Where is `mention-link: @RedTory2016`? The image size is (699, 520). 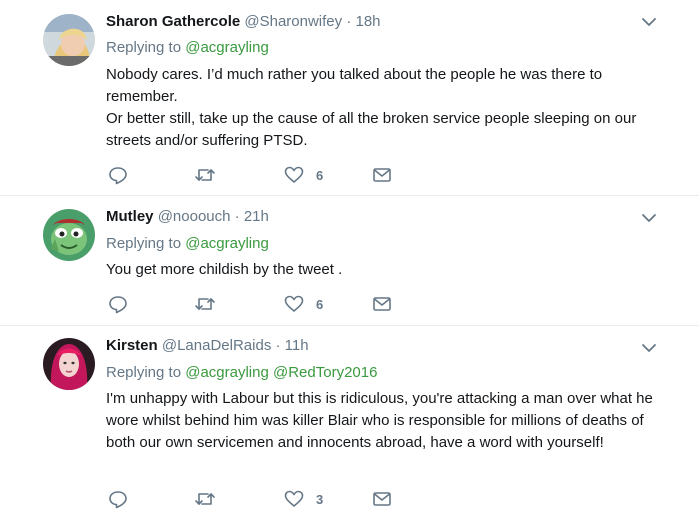
mention-link: @RedTory2016 is located at coordinates (325, 372).